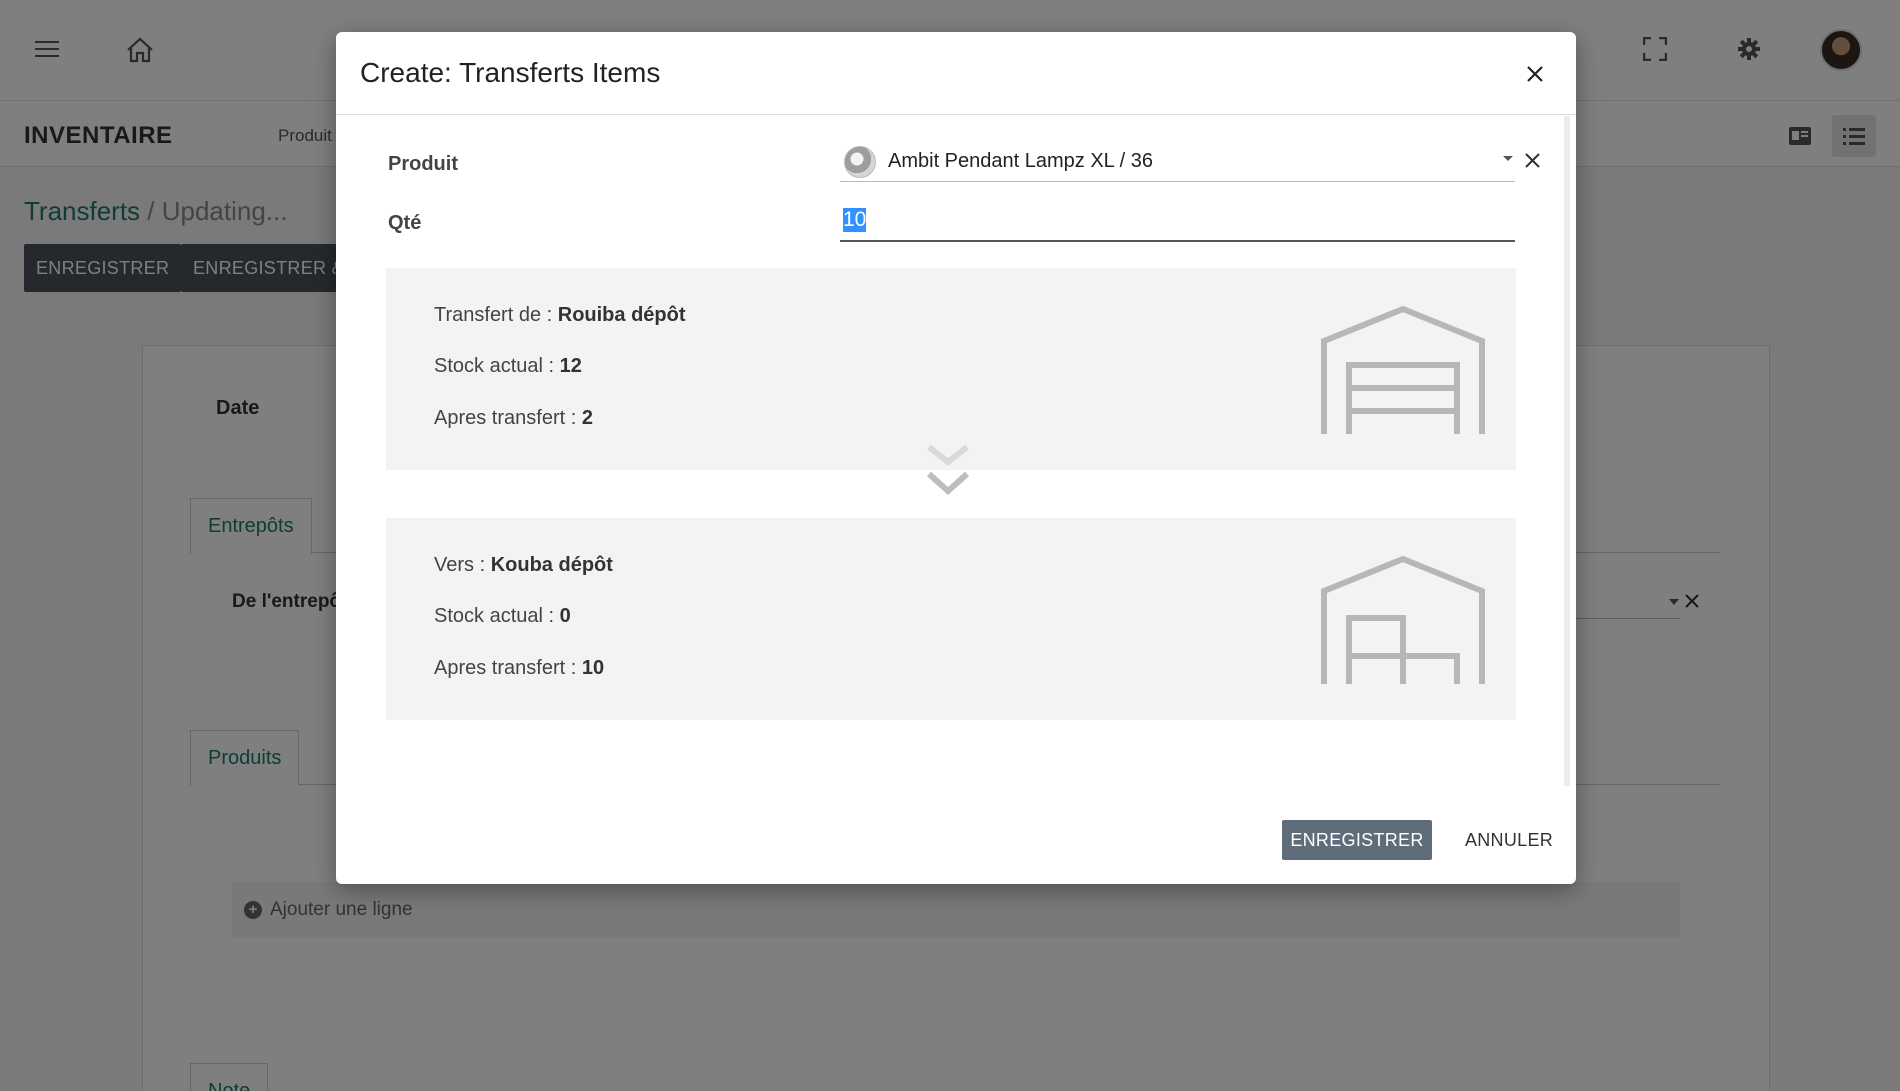  Describe the element at coordinates (1532, 160) in the screenshot. I see `clear-product-icon` at that location.